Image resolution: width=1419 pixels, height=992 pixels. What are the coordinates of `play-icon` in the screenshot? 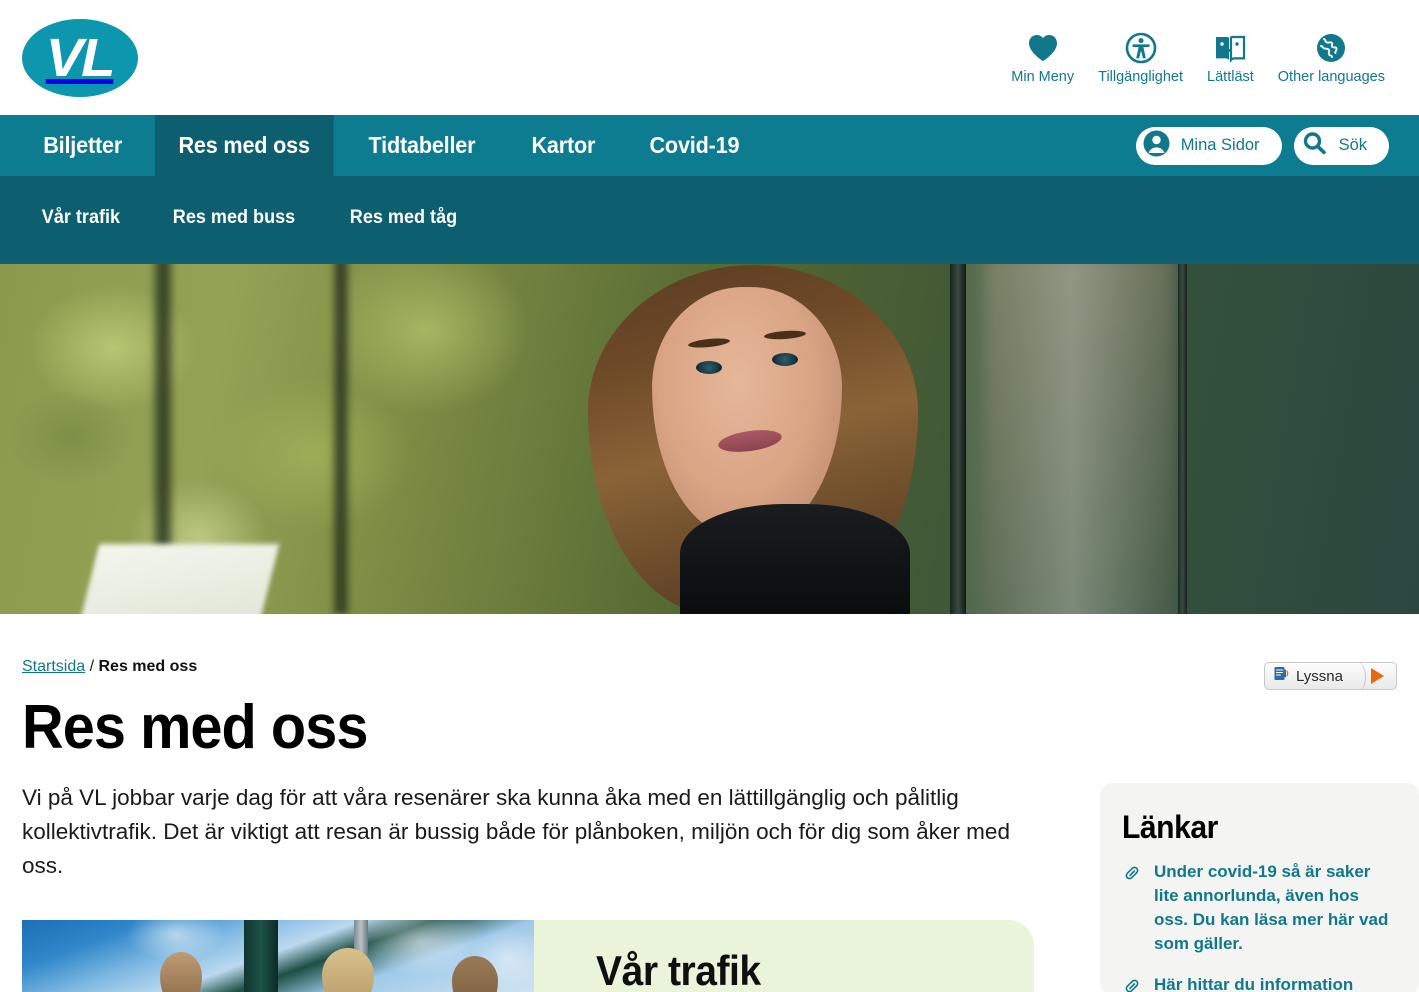 It's located at (1377, 676).